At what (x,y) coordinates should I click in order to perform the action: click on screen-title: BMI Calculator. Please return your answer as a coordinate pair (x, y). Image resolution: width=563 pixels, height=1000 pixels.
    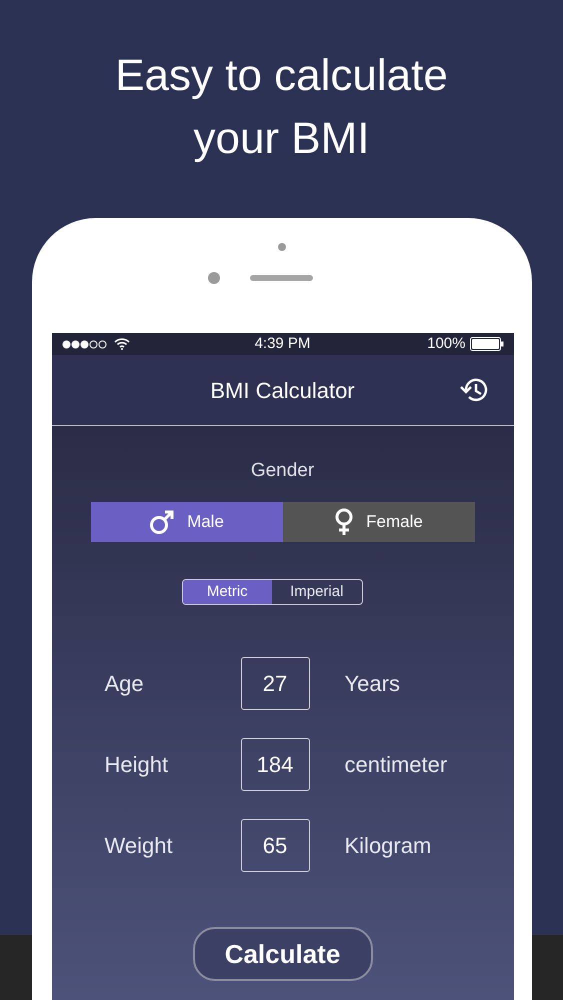
    Looking at the image, I should click on (282, 390).